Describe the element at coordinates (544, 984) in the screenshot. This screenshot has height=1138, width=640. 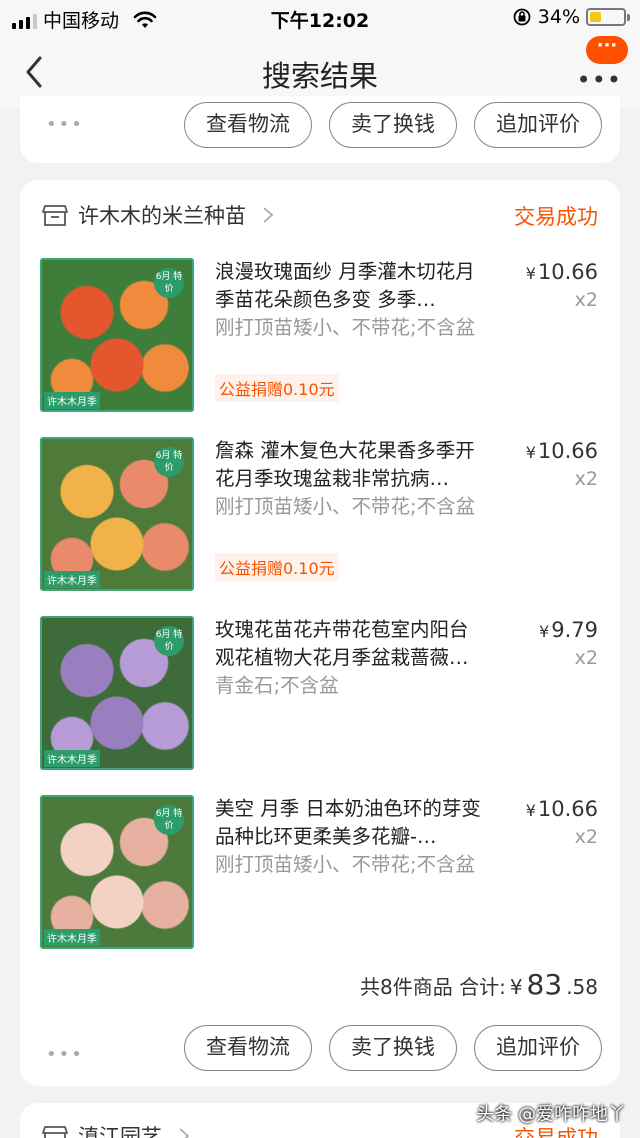
I see `total-integer: 83` at that location.